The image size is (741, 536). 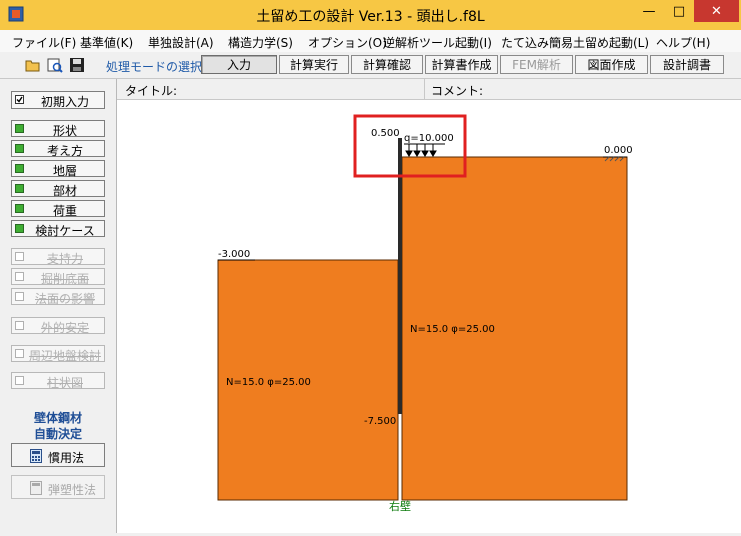 What do you see at coordinates (65, 231) in the screenshot?
I see `sidebar-item-label: 検討ケース` at bounding box center [65, 231].